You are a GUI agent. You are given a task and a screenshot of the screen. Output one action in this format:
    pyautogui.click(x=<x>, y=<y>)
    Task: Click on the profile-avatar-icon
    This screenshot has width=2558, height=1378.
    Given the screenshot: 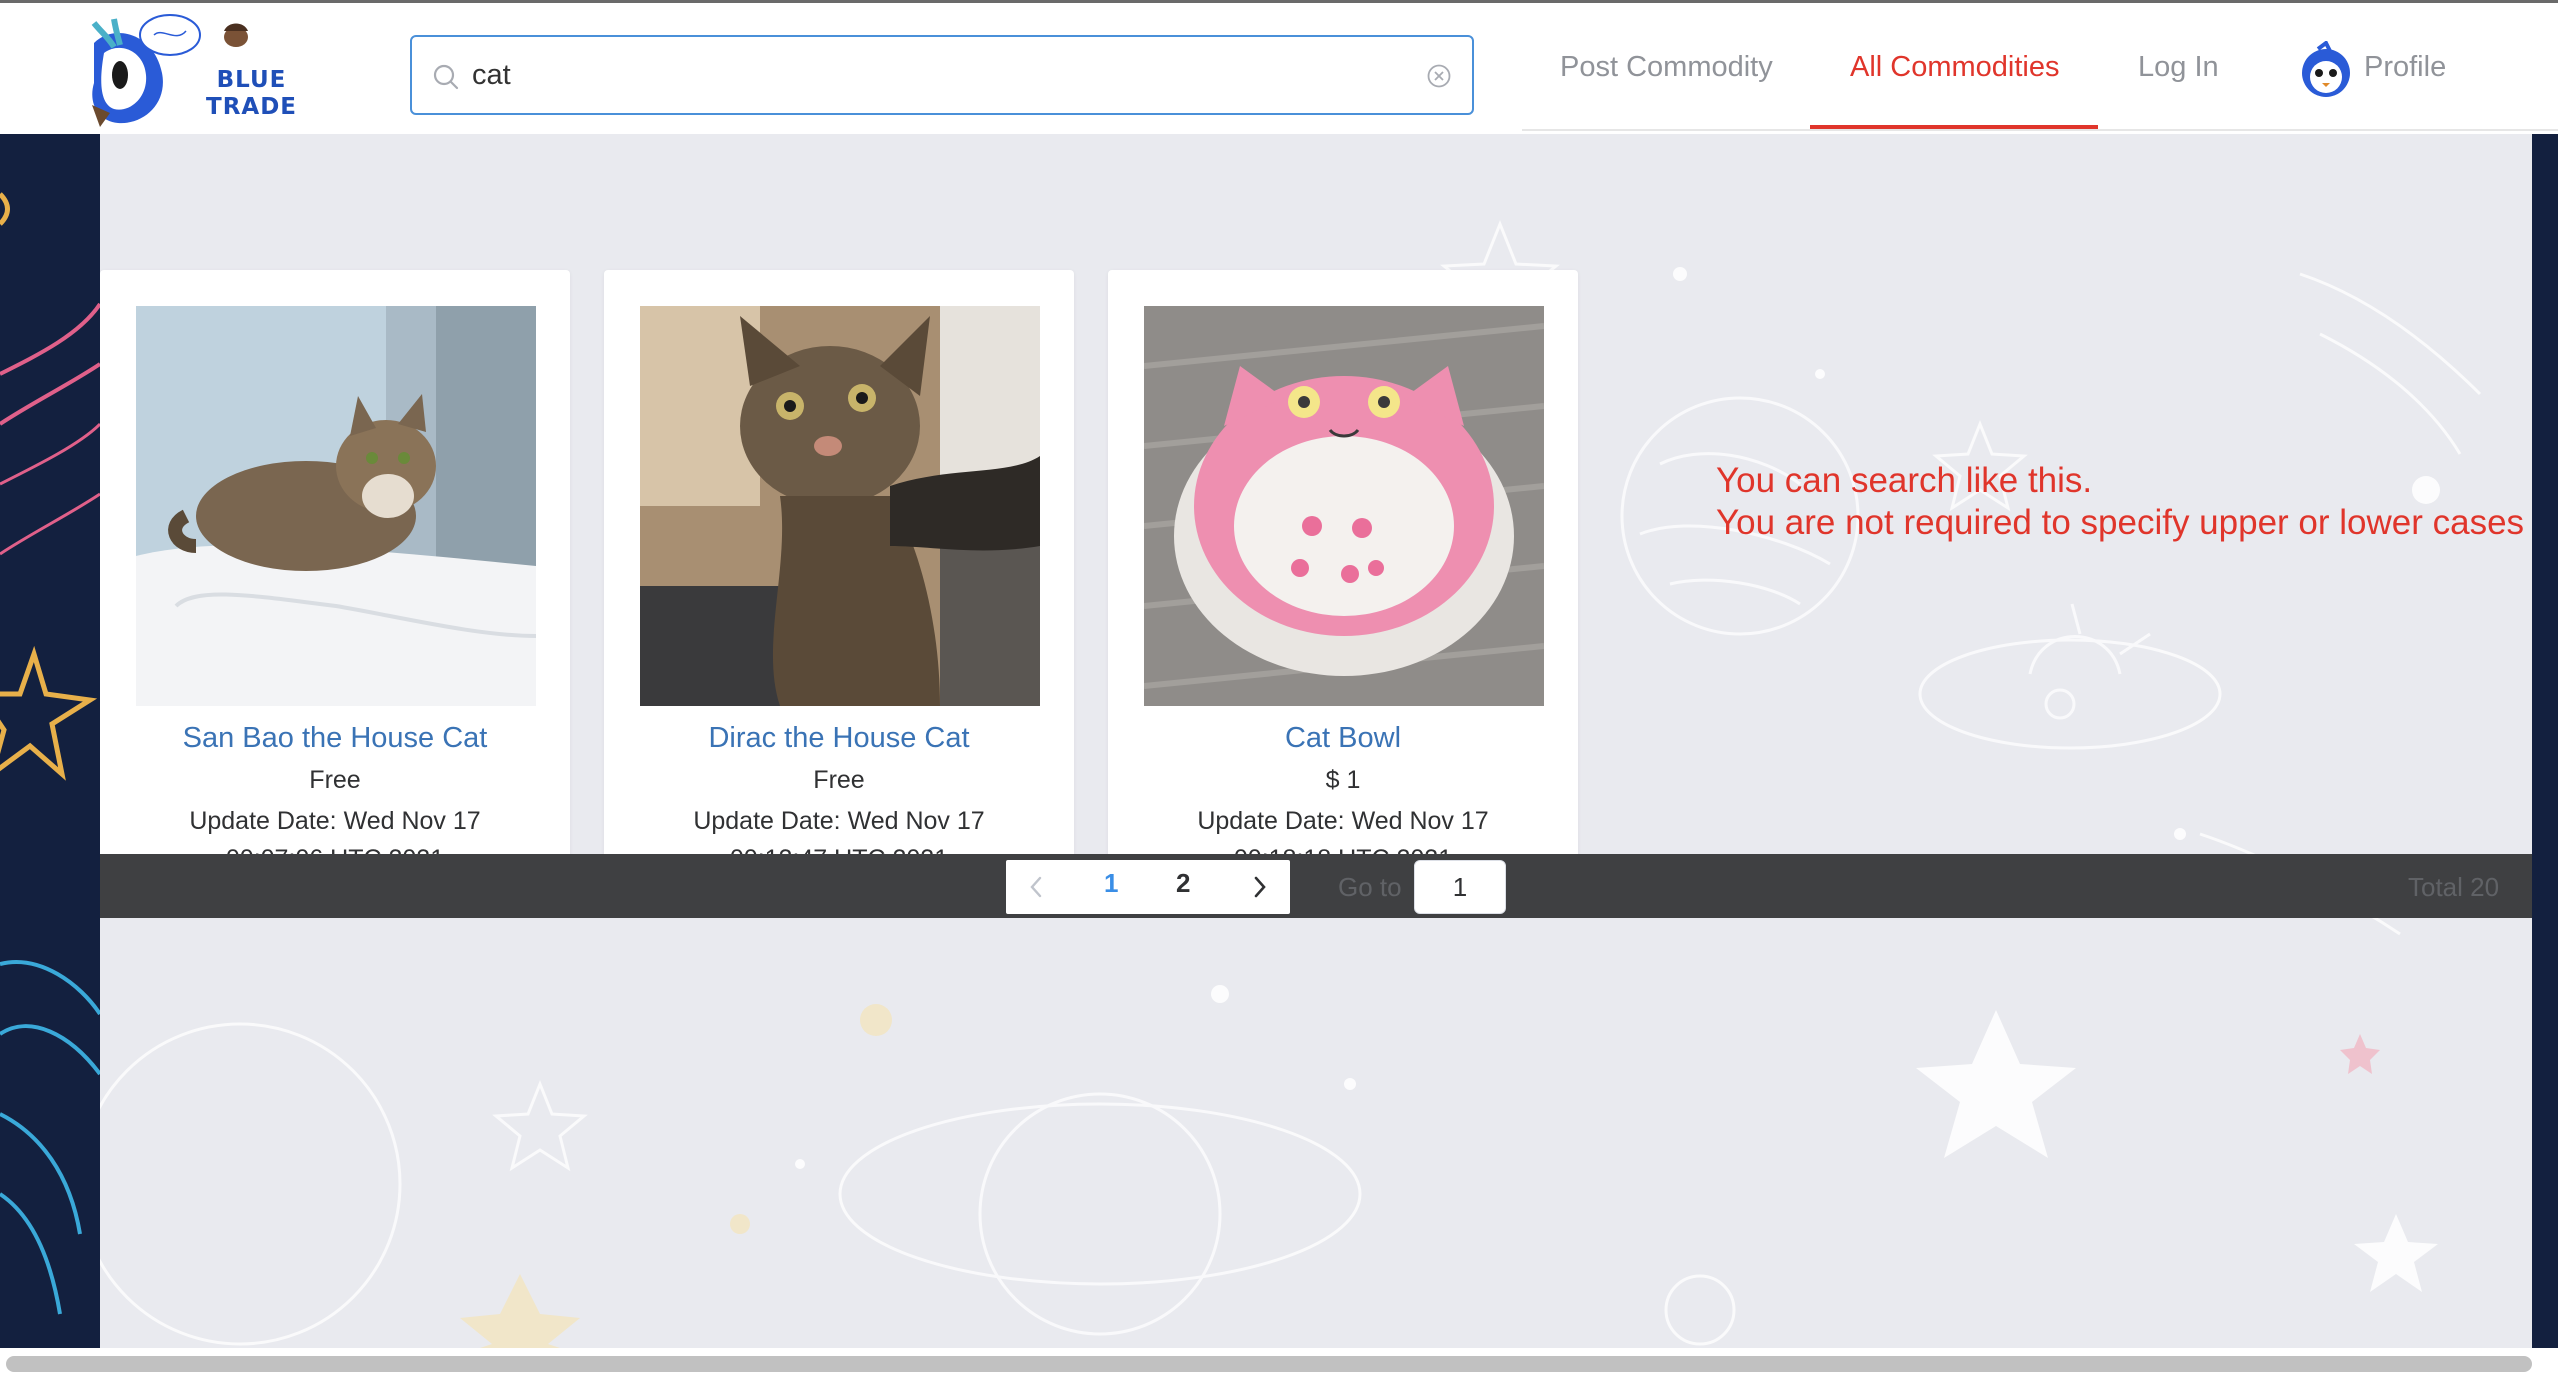 What is the action you would take?
    pyautogui.click(x=2326, y=71)
    